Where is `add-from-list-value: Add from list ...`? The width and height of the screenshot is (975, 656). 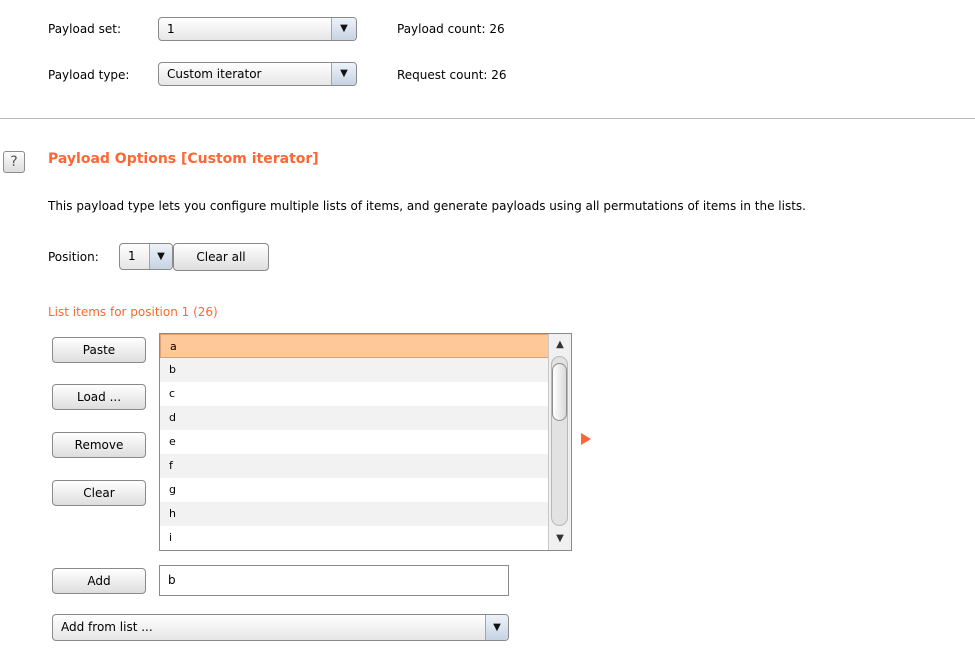
add-from-list-value: Add from list ... is located at coordinates (107, 627).